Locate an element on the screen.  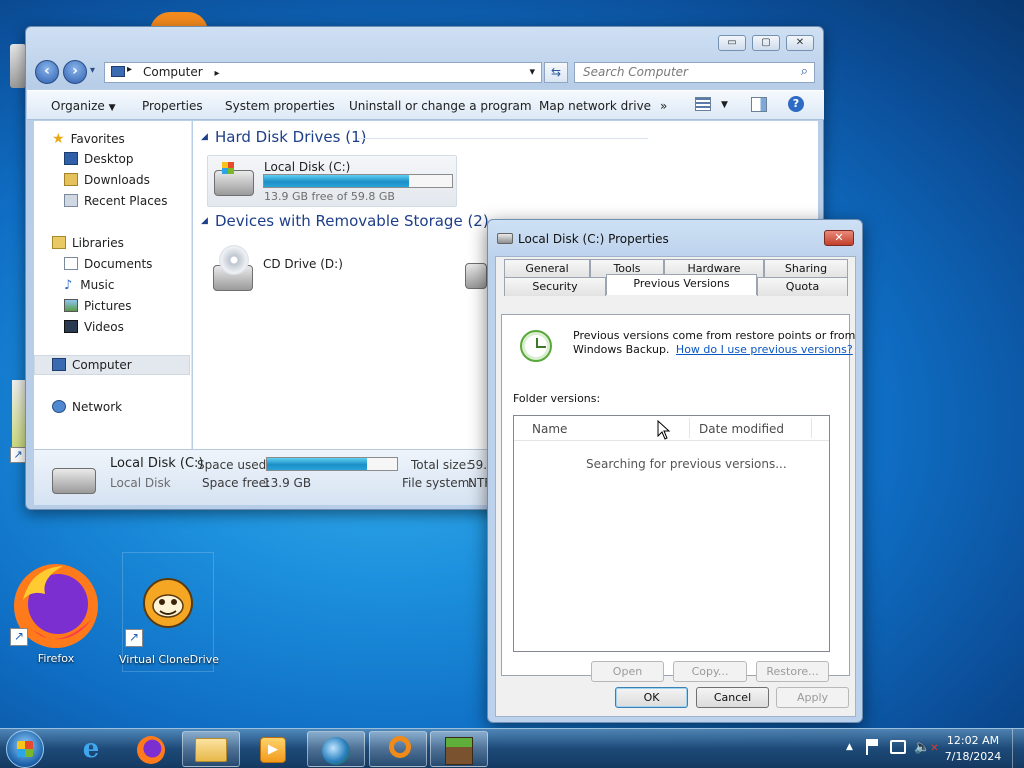
change-view-button is located at coordinates (703, 104).